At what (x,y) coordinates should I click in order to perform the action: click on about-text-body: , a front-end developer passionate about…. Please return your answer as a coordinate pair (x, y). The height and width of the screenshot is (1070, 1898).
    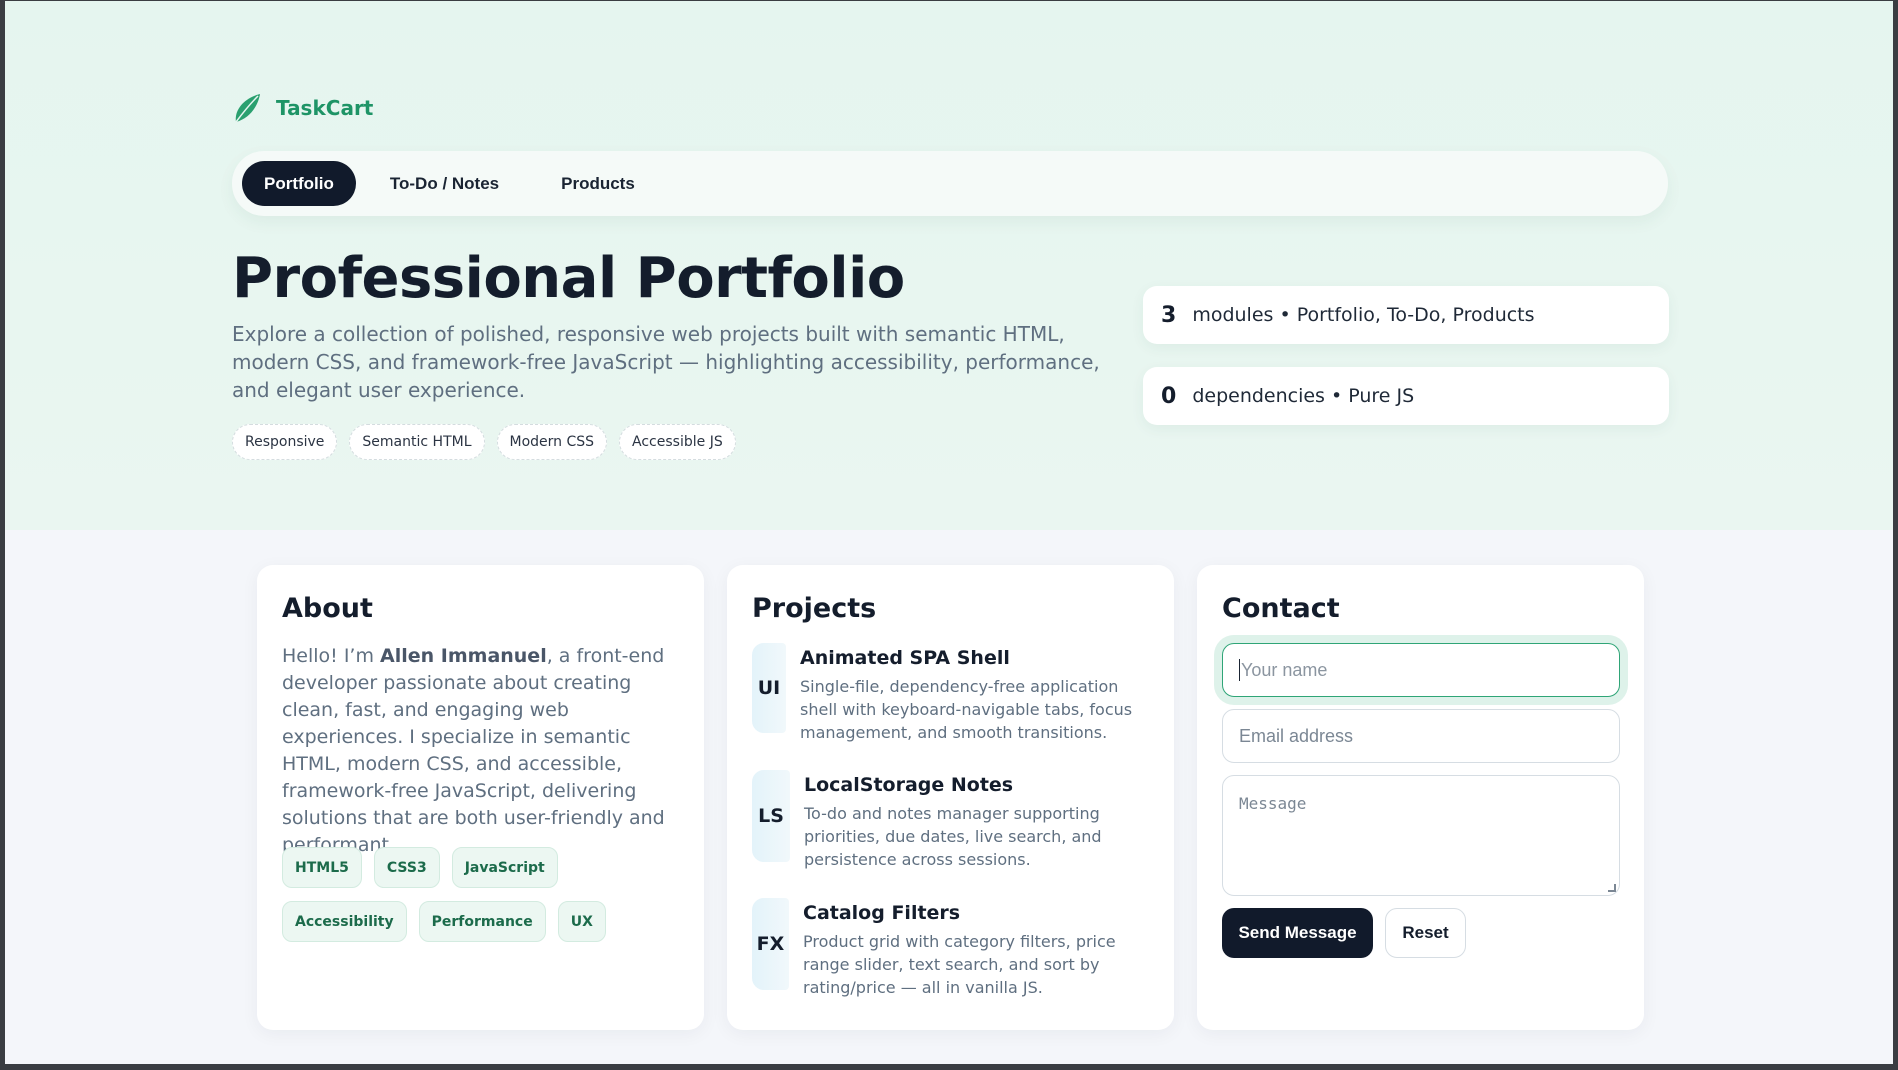
    Looking at the image, I should click on (473, 750).